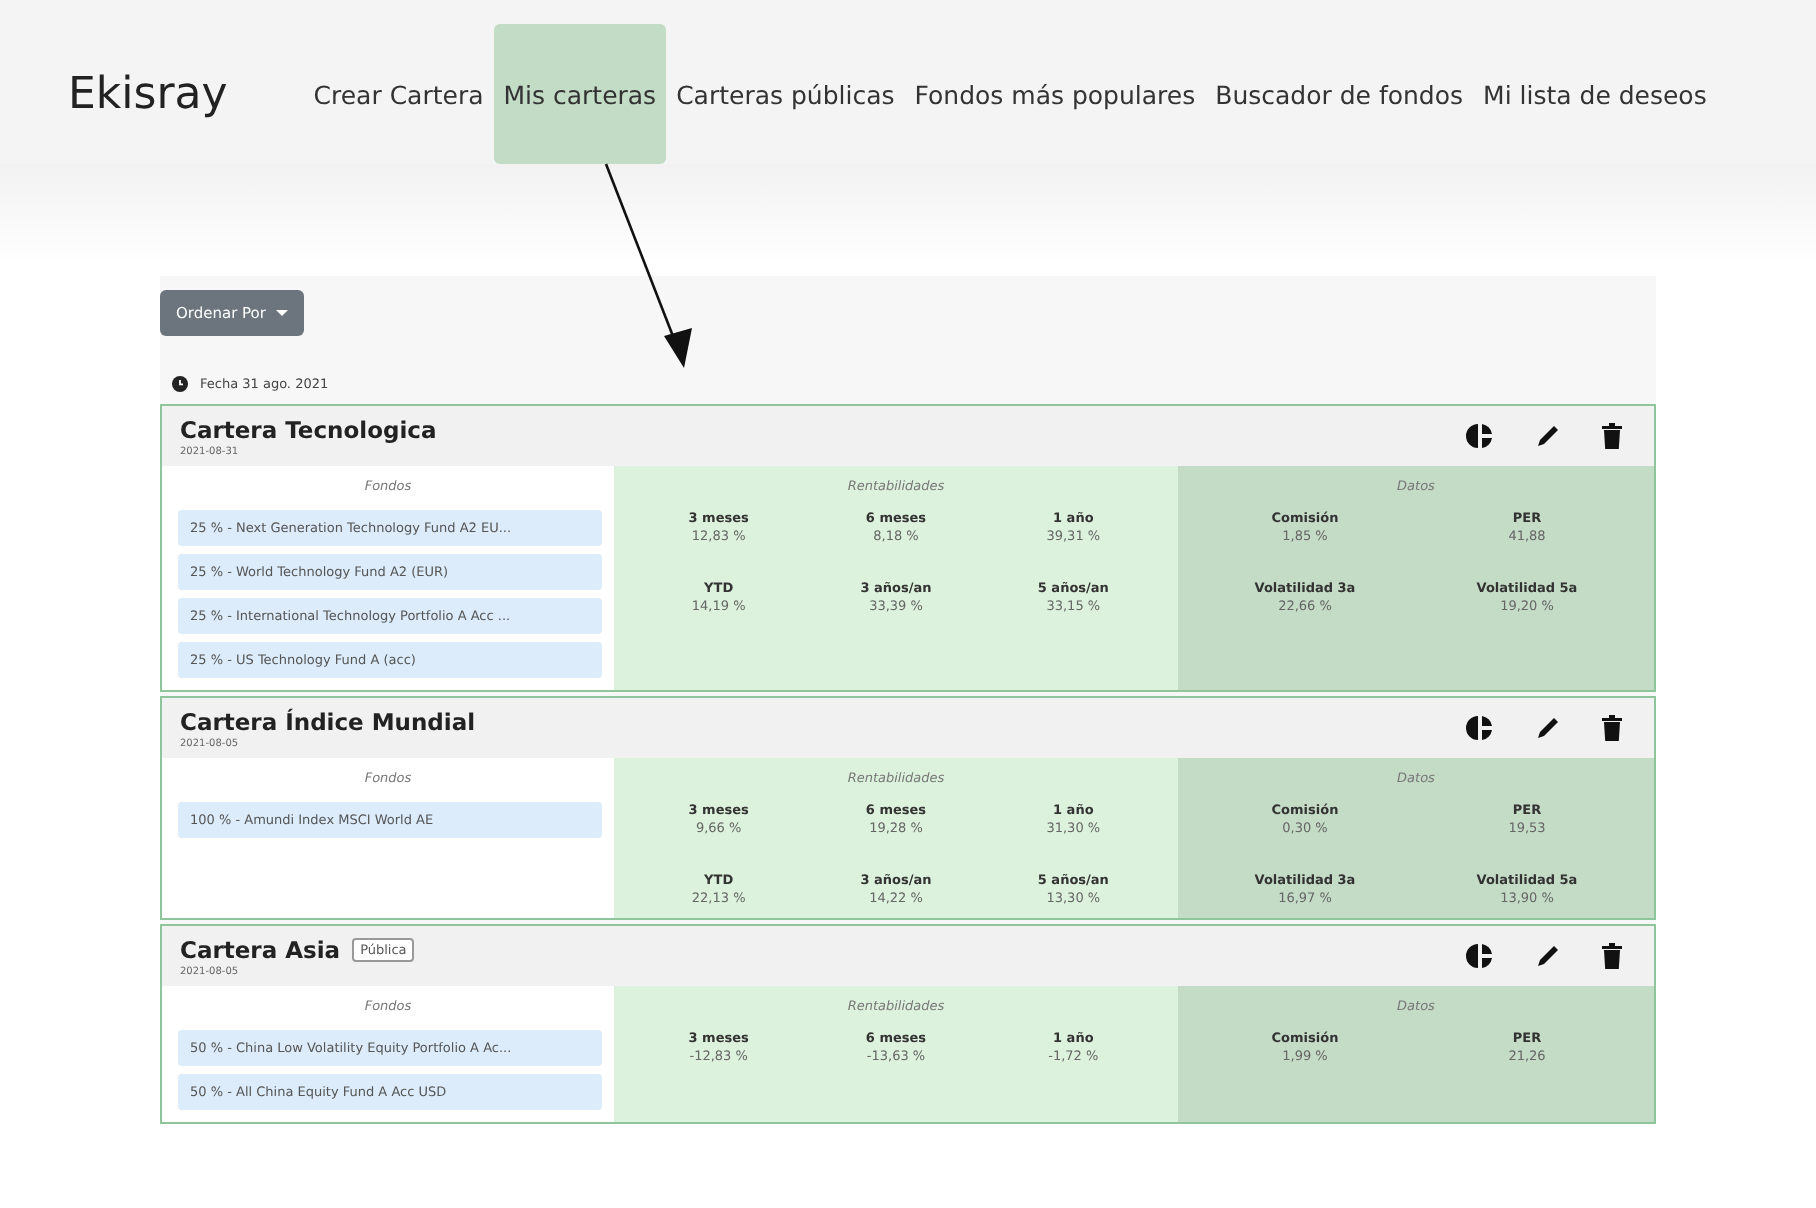 This screenshot has width=1816, height=1208. I want to click on brand-logo: Ekisray, so click(148, 94).